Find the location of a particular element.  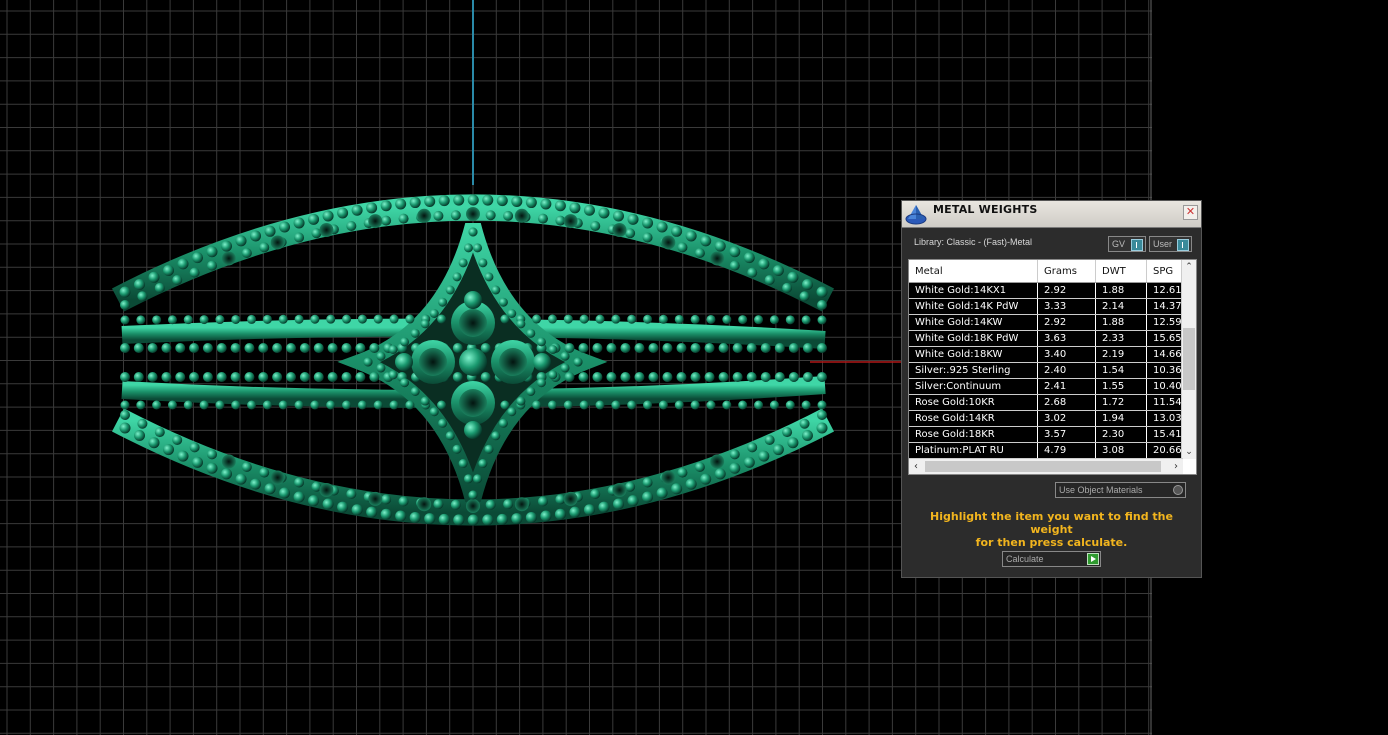

cell-grams: 2.40 is located at coordinates (1066, 370).